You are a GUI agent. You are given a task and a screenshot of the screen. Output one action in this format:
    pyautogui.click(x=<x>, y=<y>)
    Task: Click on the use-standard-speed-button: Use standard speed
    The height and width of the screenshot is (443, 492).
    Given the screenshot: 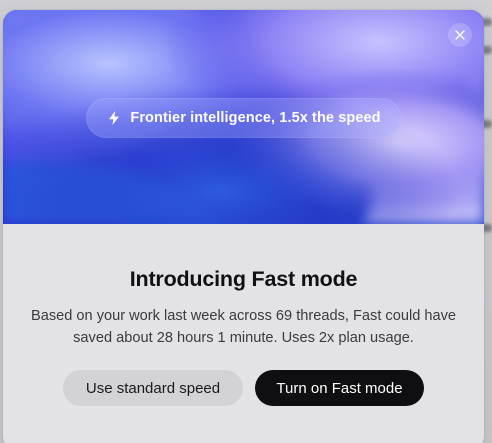 What is the action you would take?
    pyautogui.click(x=153, y=388)
    